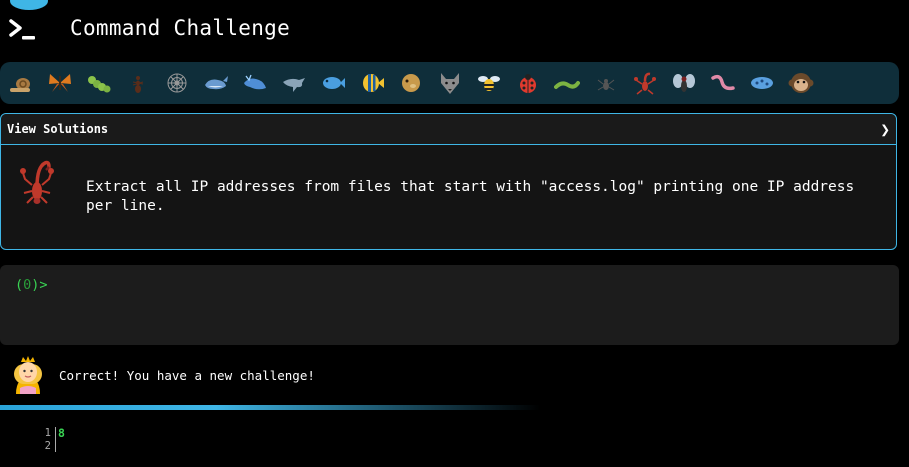 This screenshot has width=909, height=467. I want to click on blowfish-icon, so click(411, 83).